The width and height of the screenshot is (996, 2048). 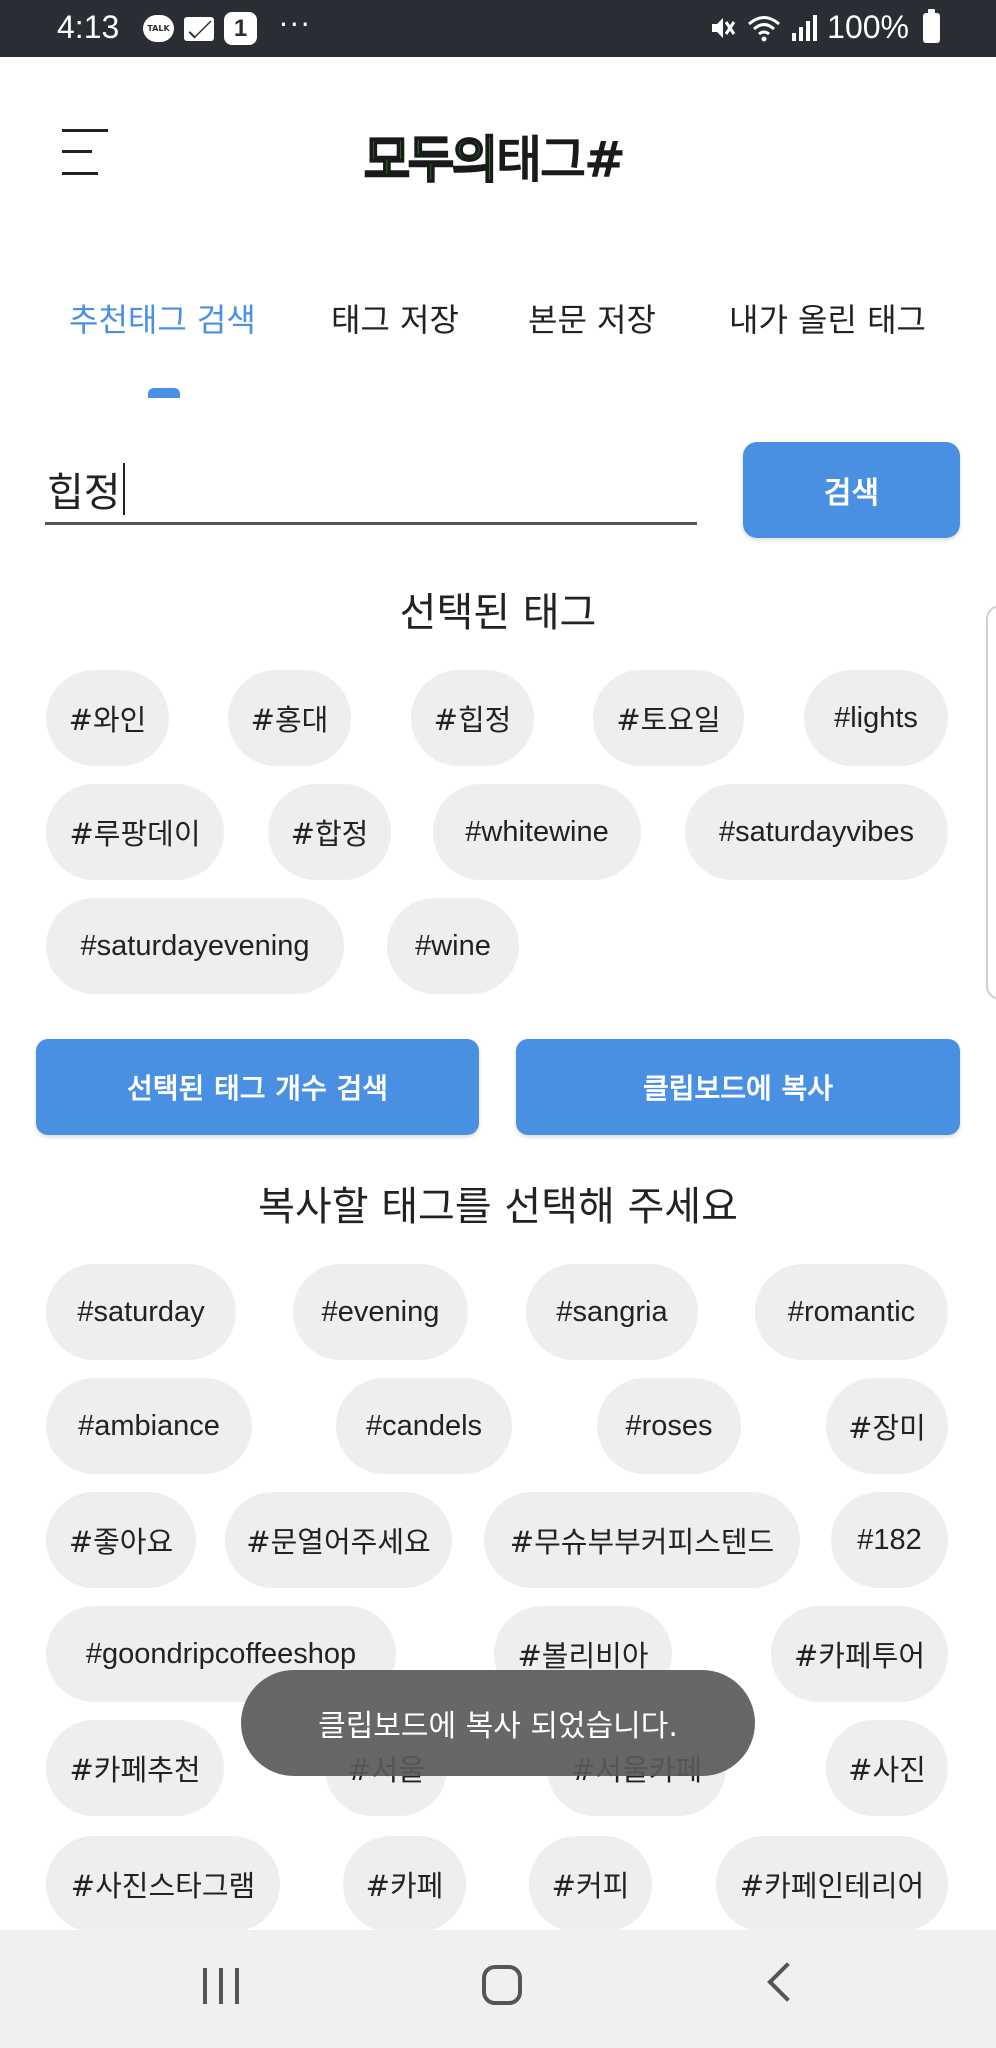 What do you see at coordinates (991, 802) in the screenshot?
I see `edge-panel-handle` at bounding box center [991, 802].